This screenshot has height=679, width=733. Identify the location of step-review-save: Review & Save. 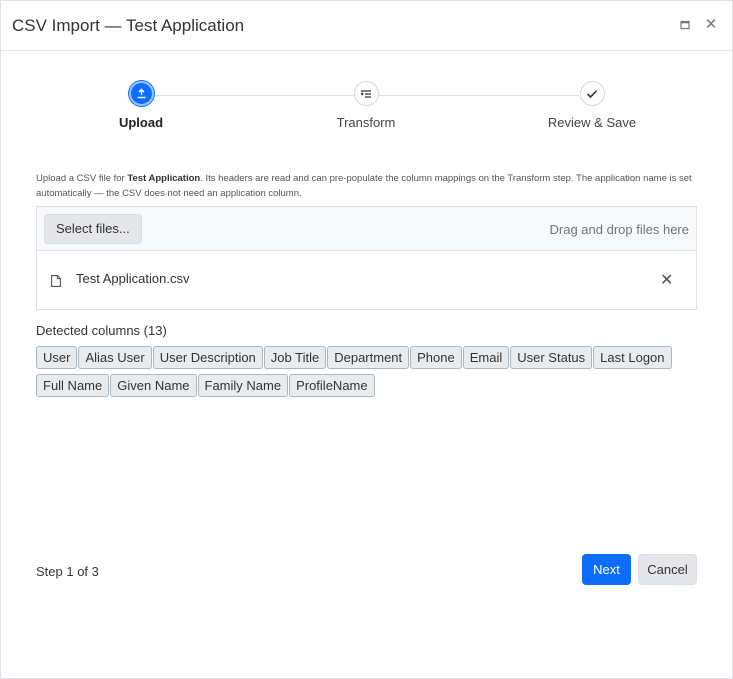
(592, 105).